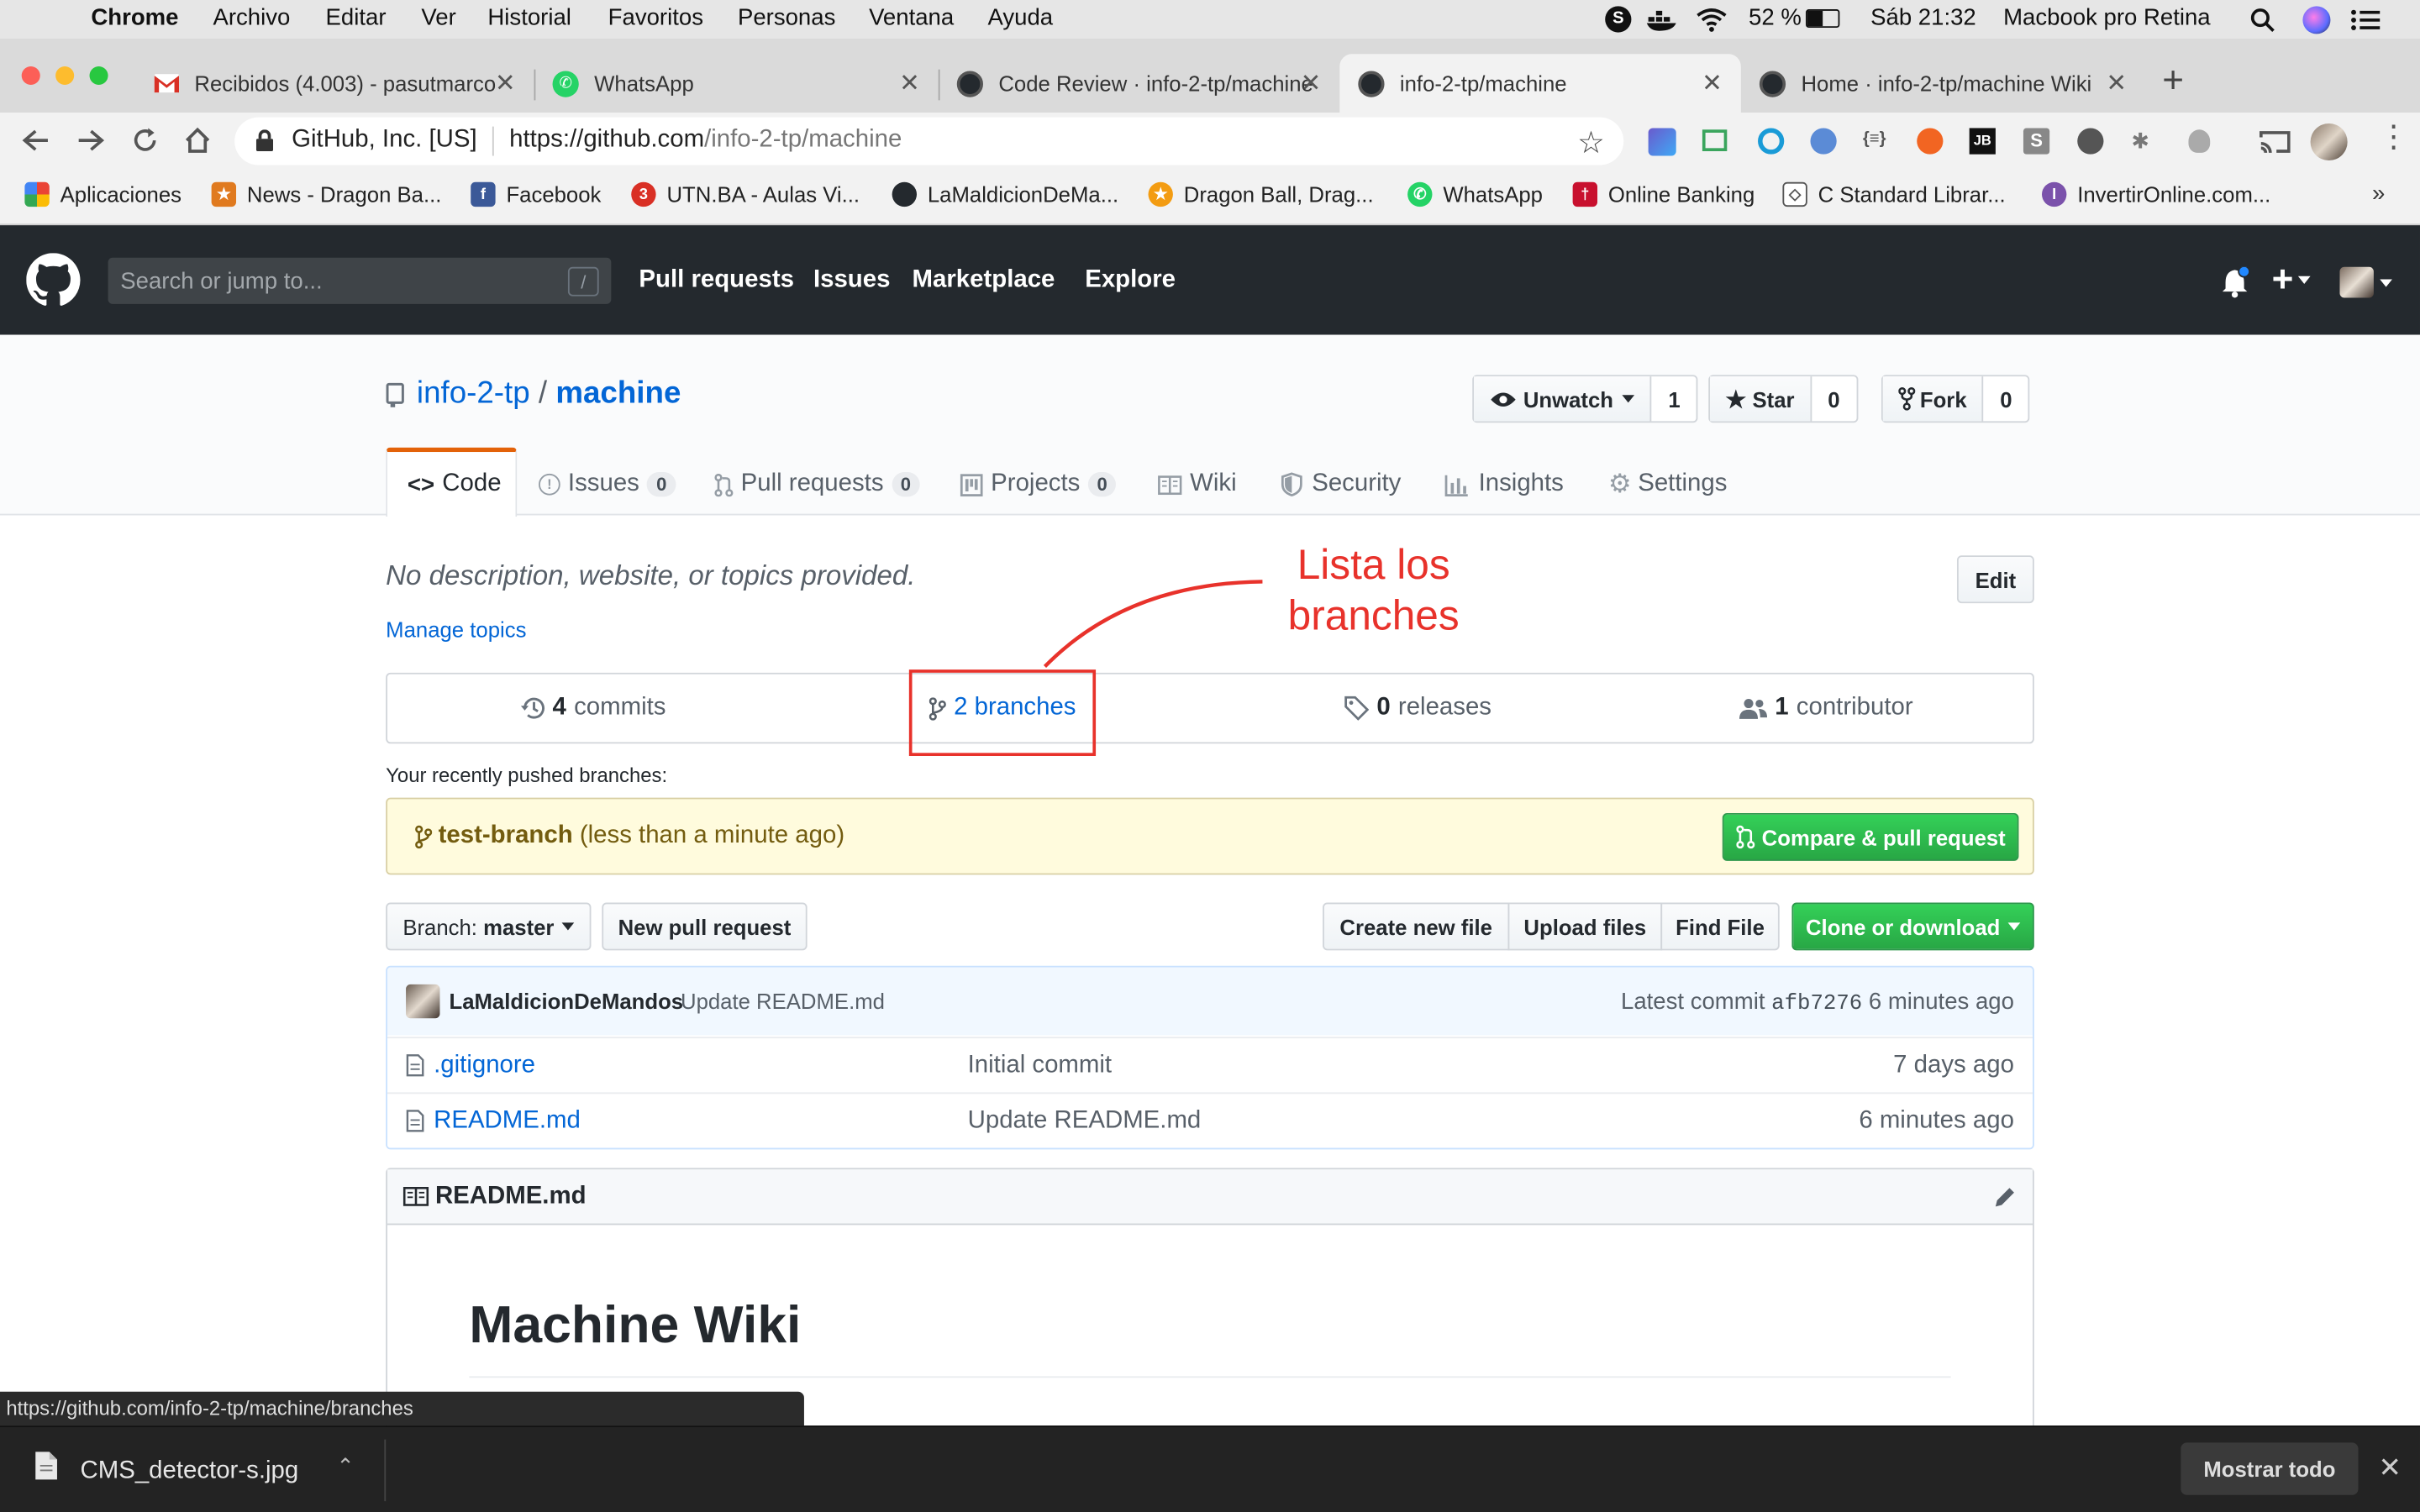 This screenshot has height=1512, width=2420. I want to click on skype-icon: S, so click(1619, 19).